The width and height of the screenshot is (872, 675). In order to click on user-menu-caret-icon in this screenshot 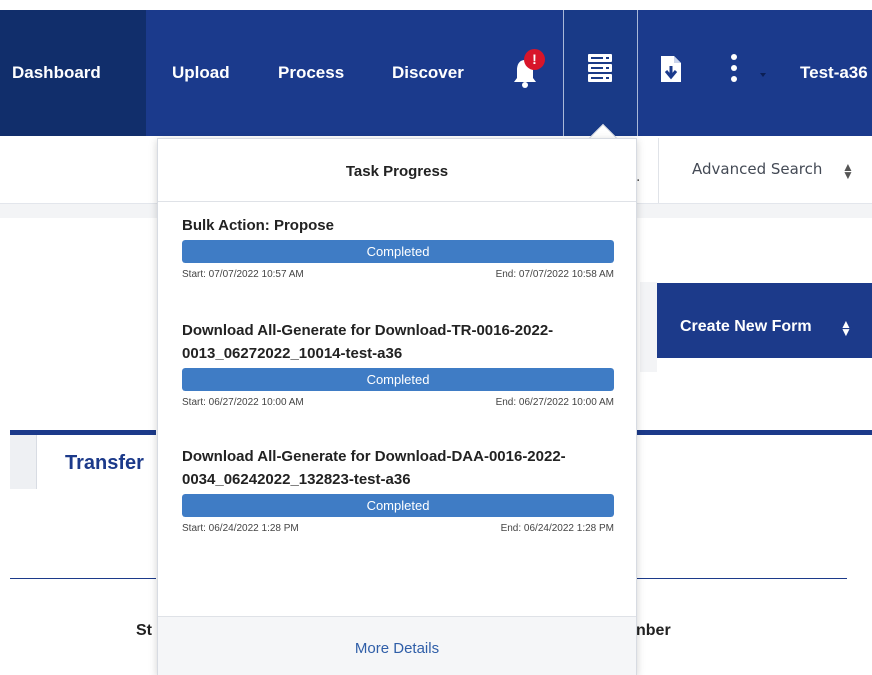, I will do `click(763, 75)`.